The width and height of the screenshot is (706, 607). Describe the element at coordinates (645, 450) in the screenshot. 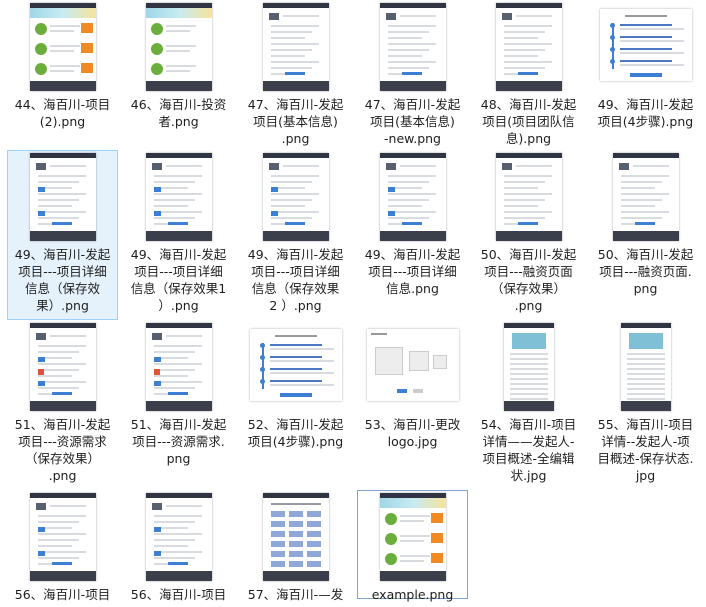

I see `file-name: 55、海百川-项目 详情--发起人-项 目概述-保存状态. jpg` at that location.